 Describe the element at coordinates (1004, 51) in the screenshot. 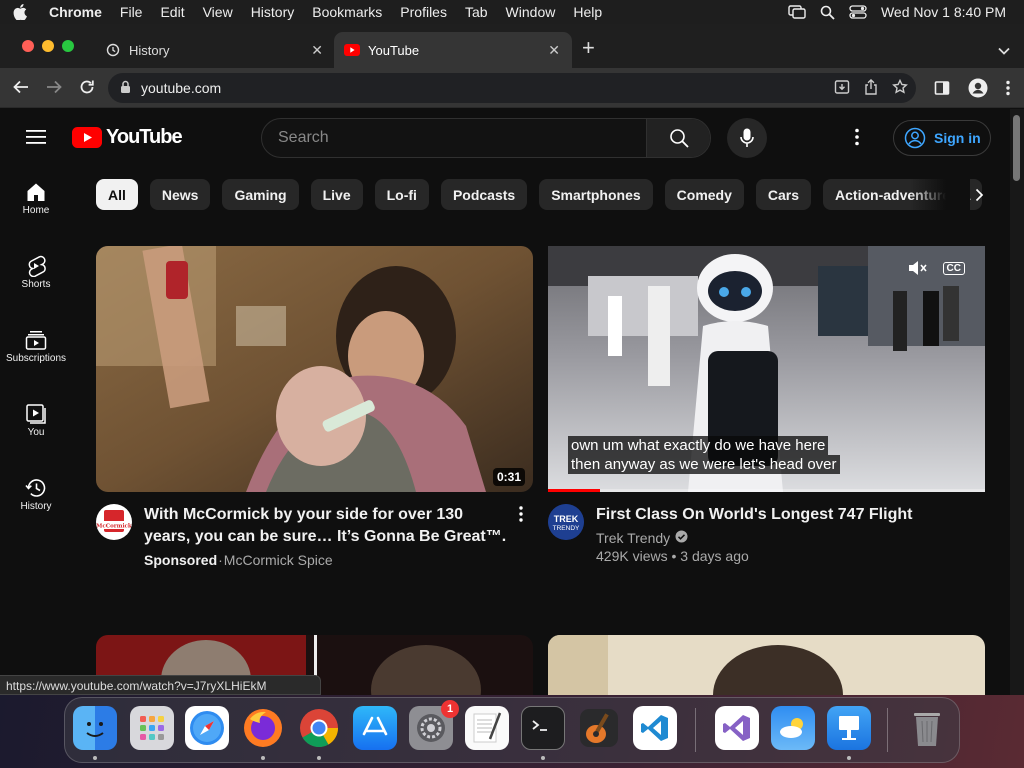

I see `tab-search-chevron-icon` at that location.